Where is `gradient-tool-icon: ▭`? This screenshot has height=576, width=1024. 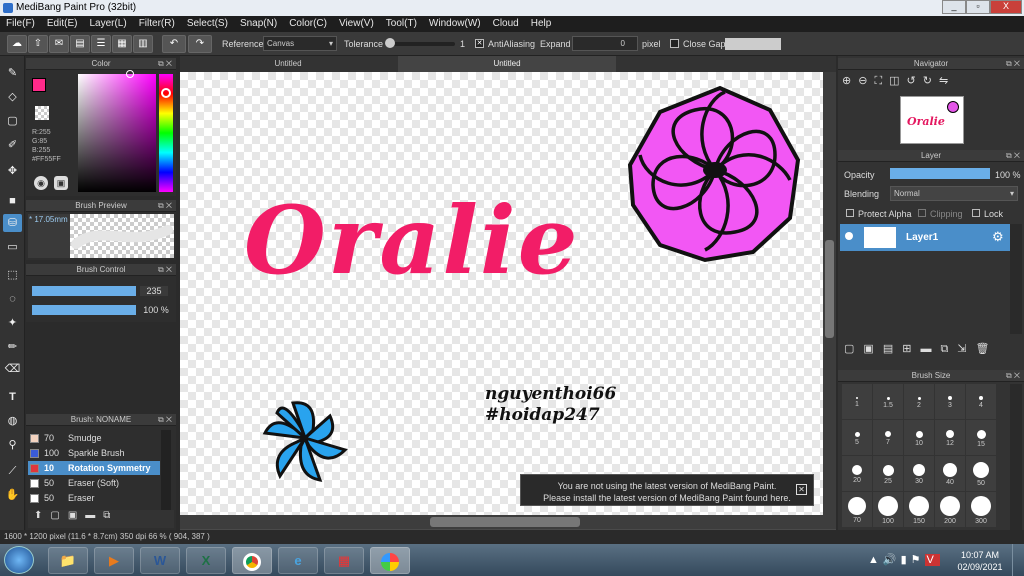 gradient-tool-icon: ▭ is located at coordinates (12, 247).